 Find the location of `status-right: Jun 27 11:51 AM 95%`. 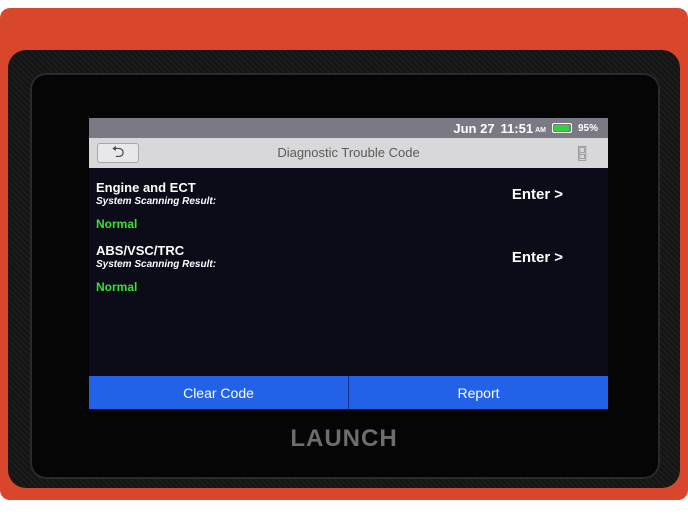

status-right: Jun 27 11:51 AM 95% is located at coordinates (525, 128).